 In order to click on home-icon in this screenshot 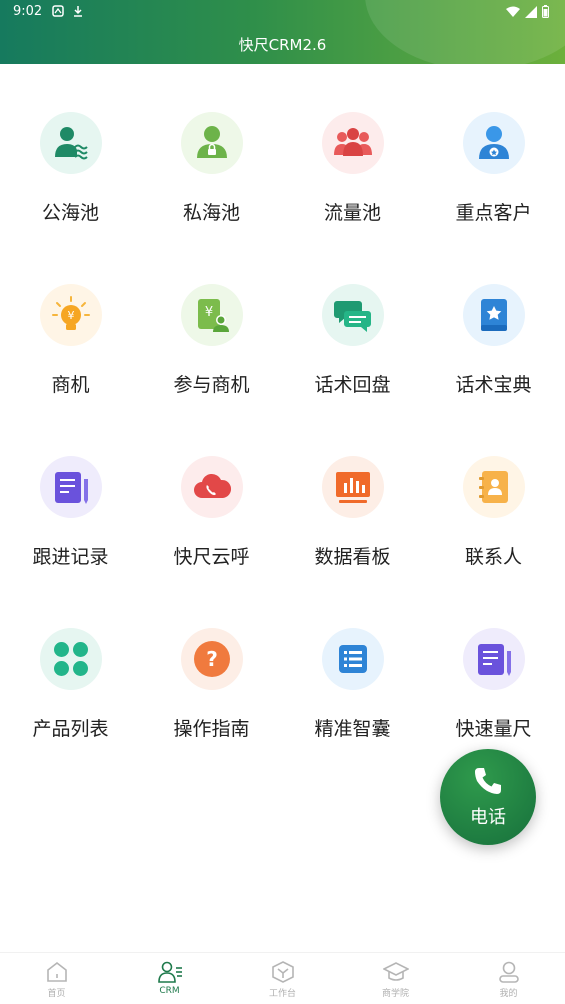, I will do `click(56, 971)`.